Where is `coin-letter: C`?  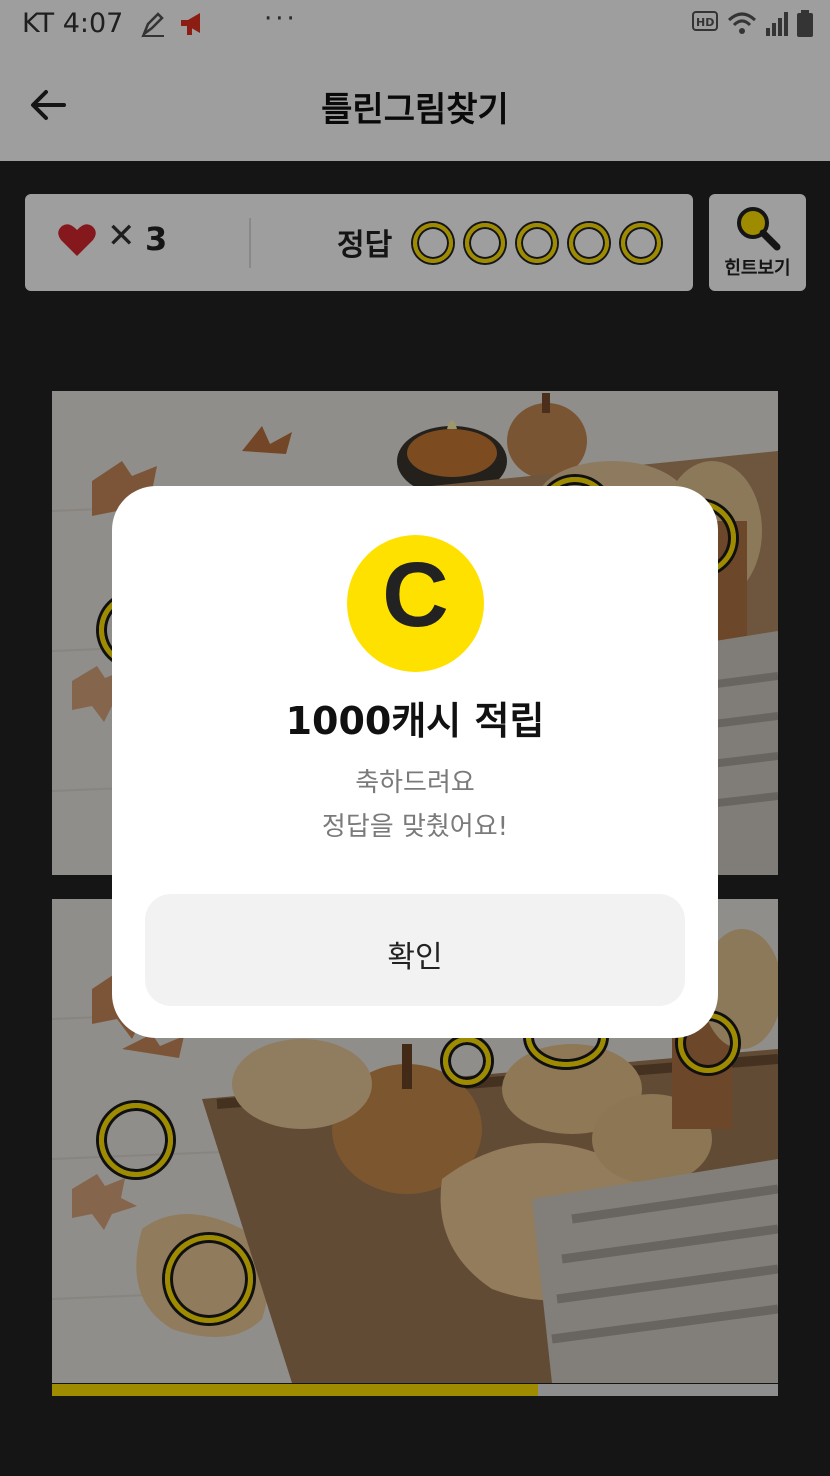
coin-letter: C is located at coordinates (415, 595).